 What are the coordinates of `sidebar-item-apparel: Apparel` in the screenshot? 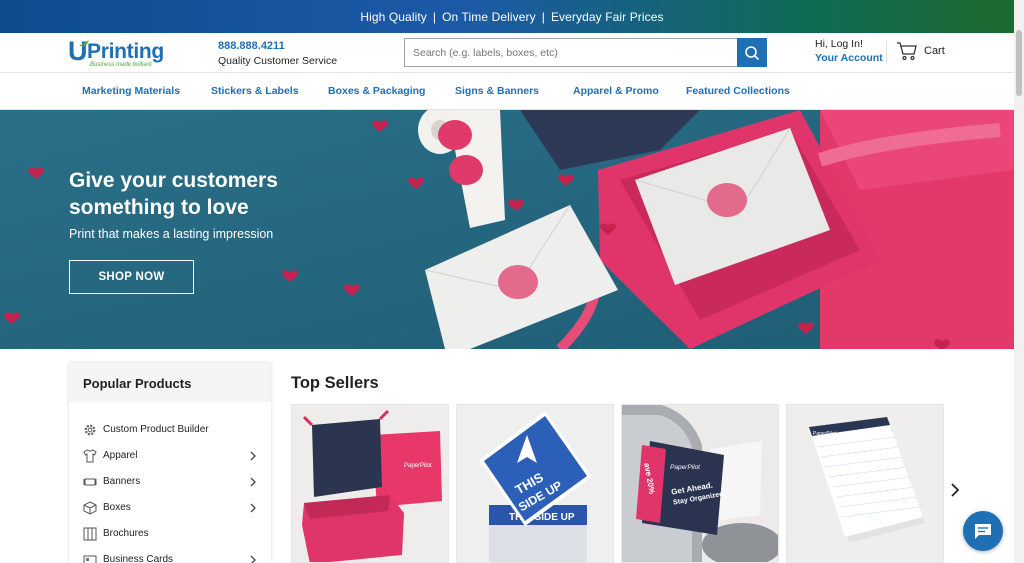 It's located at (170, 461).